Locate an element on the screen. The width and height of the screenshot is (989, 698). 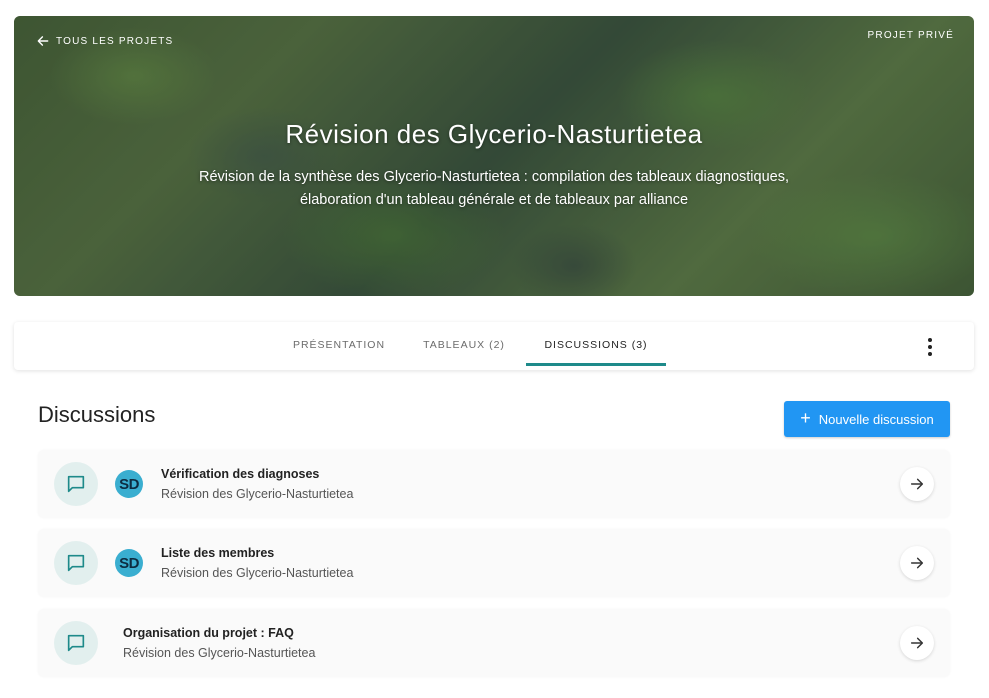
privacy-badge: PROJET PRIVÉ is located at coordinates (910, 35).